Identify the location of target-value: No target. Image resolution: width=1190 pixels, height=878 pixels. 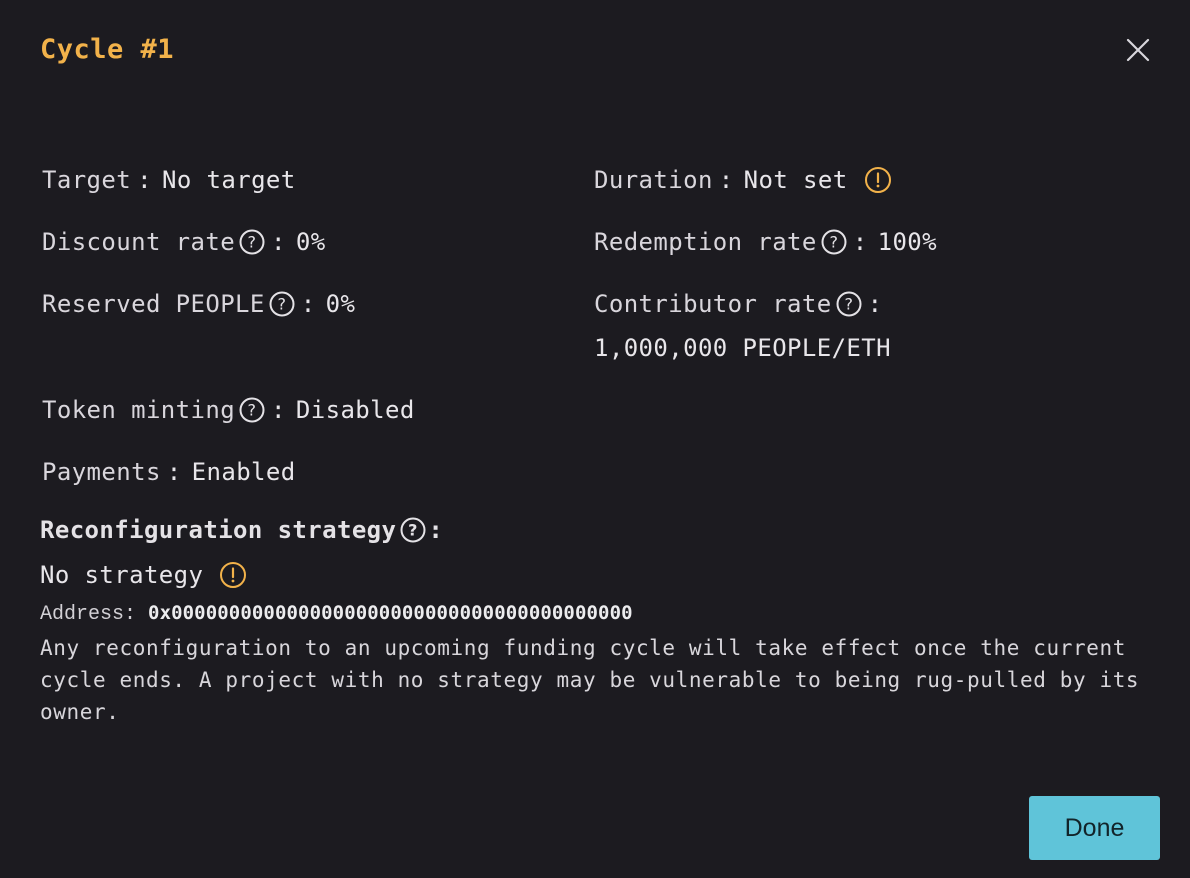
(228, 180).